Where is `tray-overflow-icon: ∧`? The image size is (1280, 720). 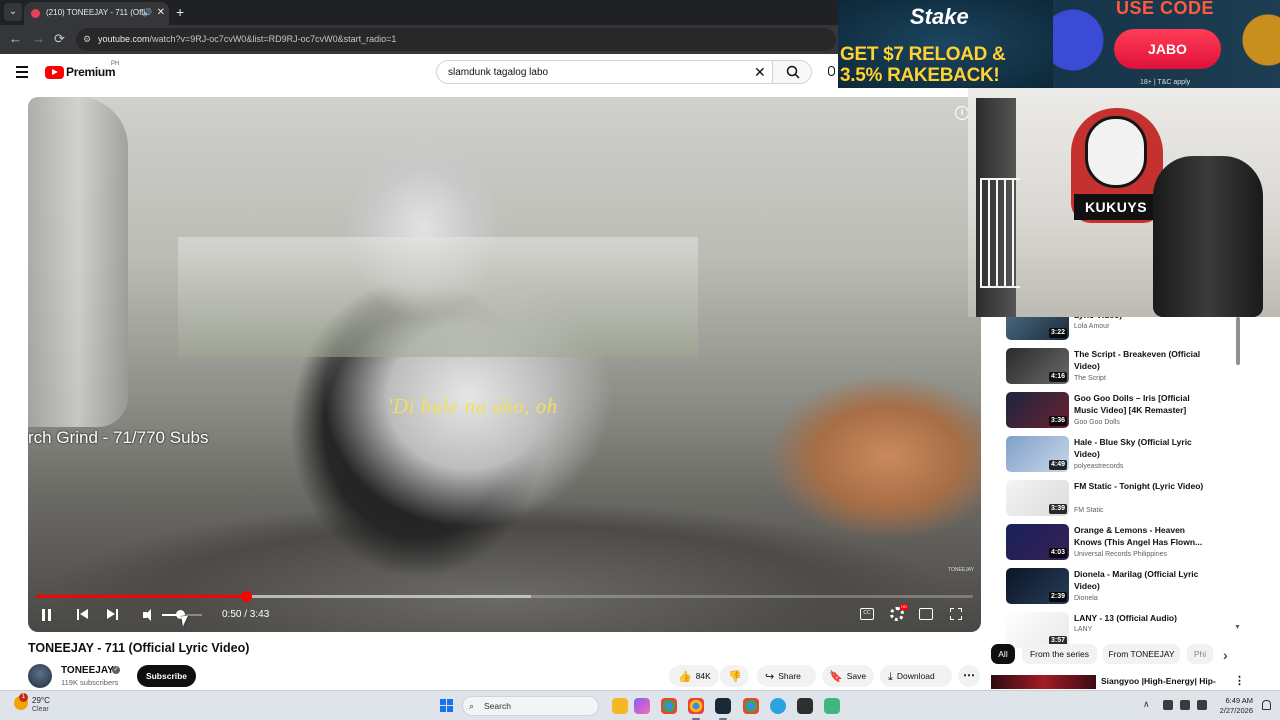
tray-overflow-icon: ∧ is located at coordinates (1146, 704).